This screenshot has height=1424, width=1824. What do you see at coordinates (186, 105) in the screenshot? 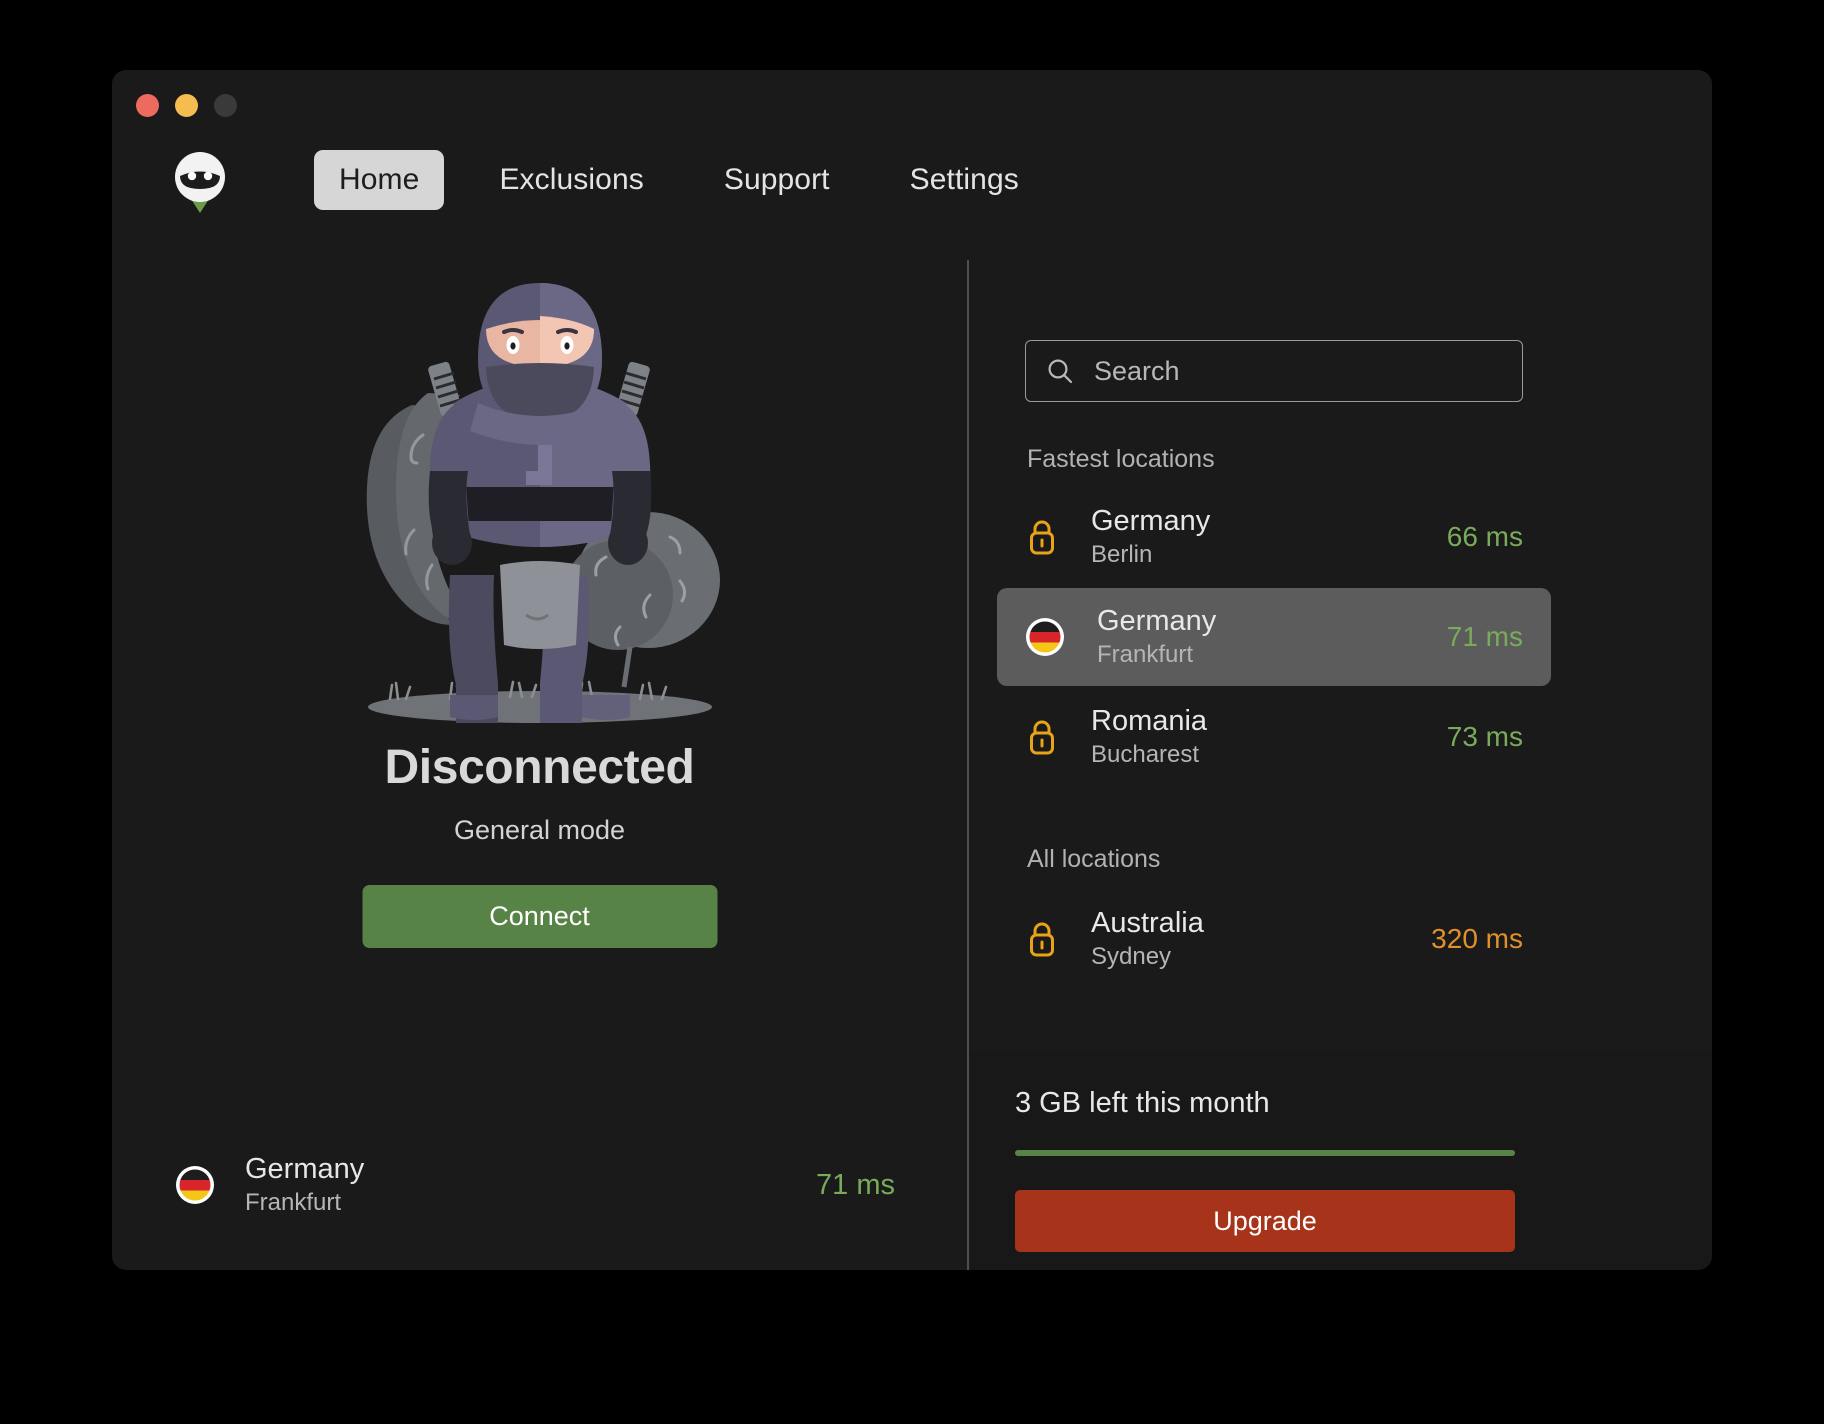
I see `minimize-window-button` at bounding box center [186, 105].